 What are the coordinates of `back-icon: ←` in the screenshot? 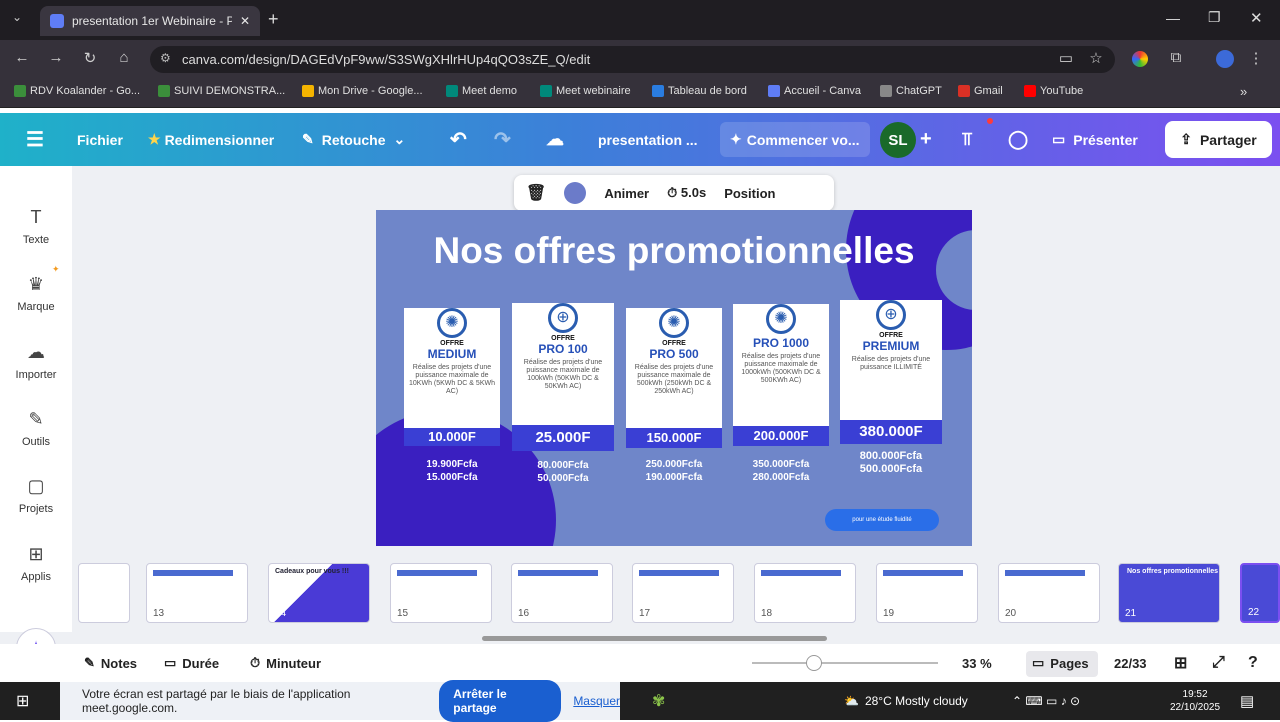 It's located at (22, 57).